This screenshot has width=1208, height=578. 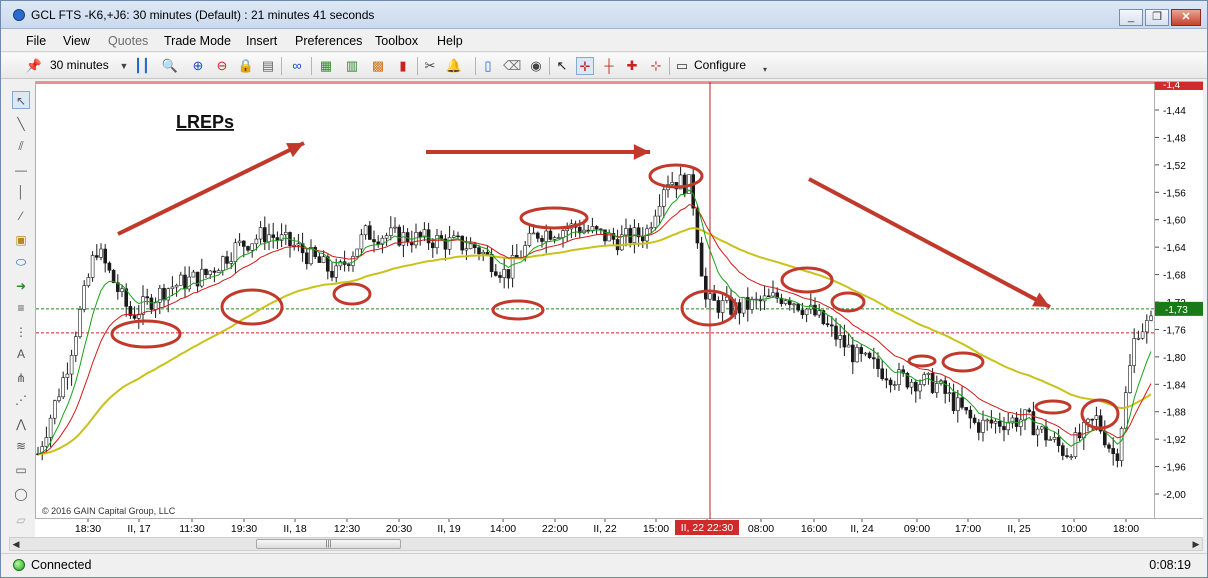 I want to click on scroll-left-icon: ◀, so click(x=16, y=544).